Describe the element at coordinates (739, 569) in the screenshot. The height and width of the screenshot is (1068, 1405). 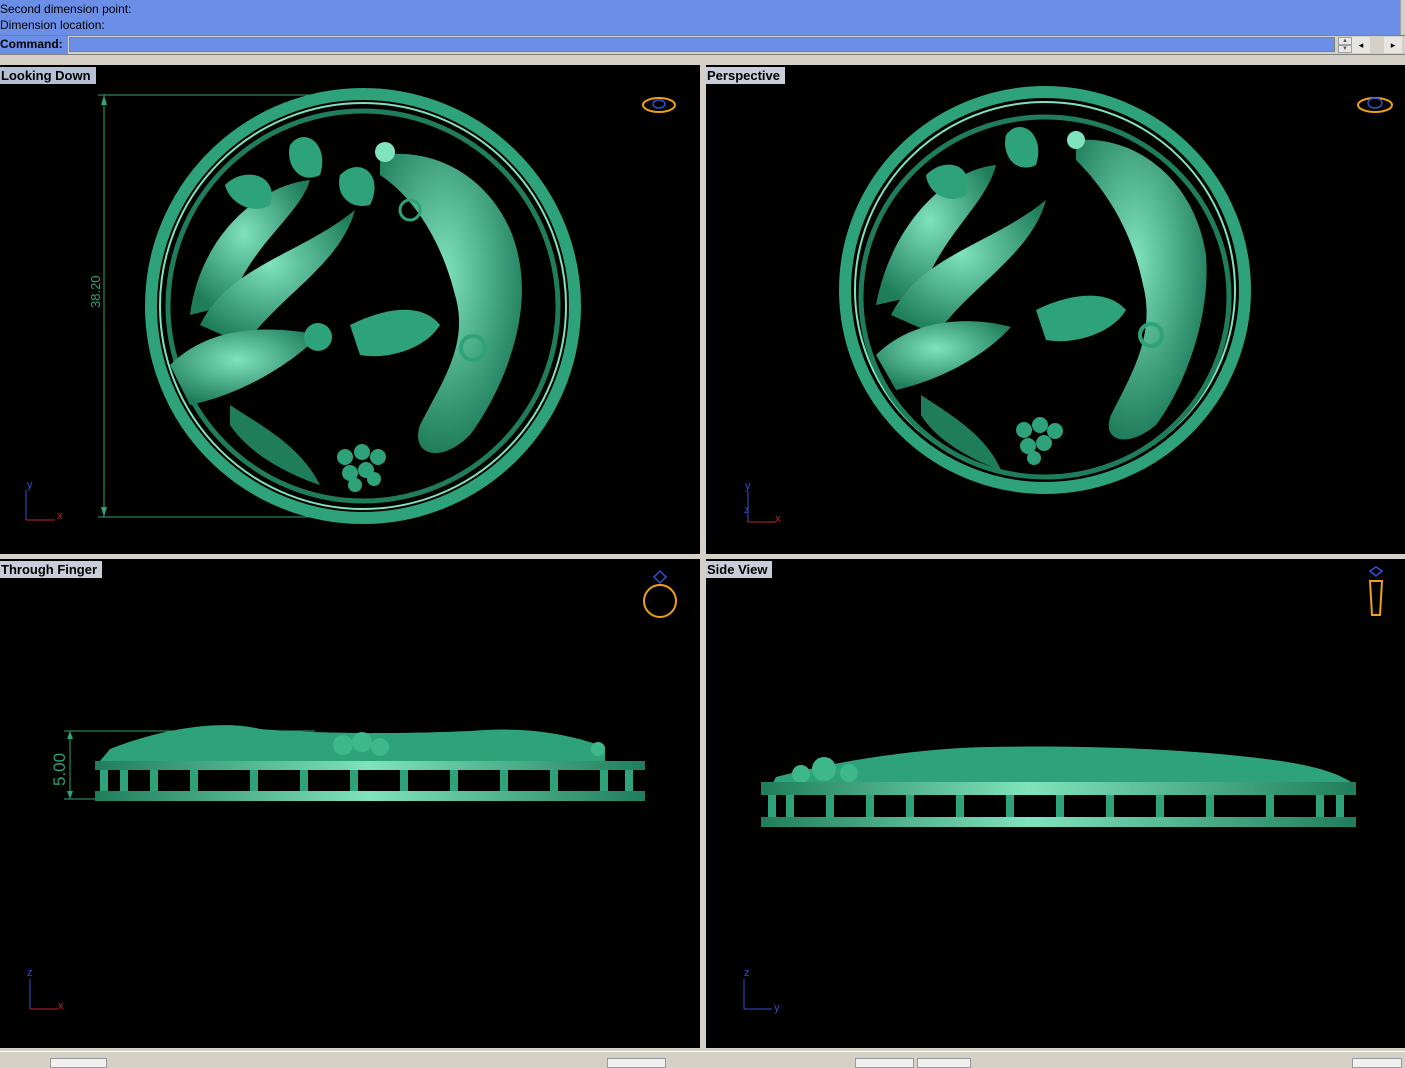
I see `viewport-label: Side View` at that location.